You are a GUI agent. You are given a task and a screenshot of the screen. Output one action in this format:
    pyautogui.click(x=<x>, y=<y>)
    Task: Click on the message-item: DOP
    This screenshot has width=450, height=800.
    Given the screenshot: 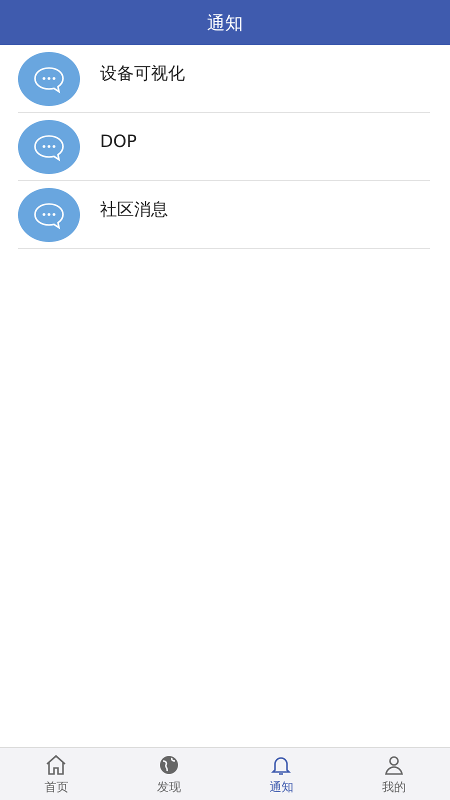 What is the action you would take?
    pyautogui.click(x=224, y=147)
    